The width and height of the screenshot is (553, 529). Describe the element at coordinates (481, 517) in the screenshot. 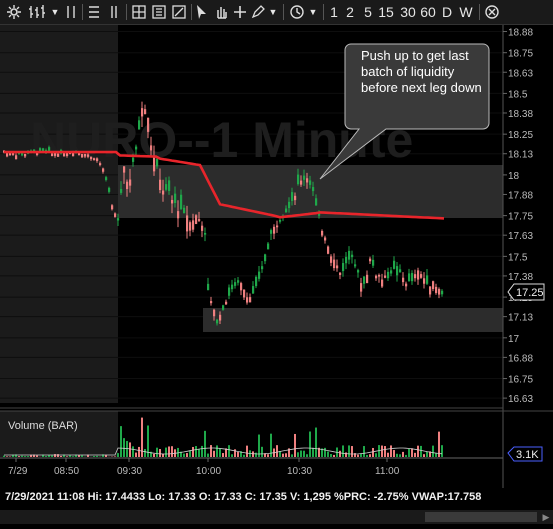

I see `scrollbar-thumb` at that location.